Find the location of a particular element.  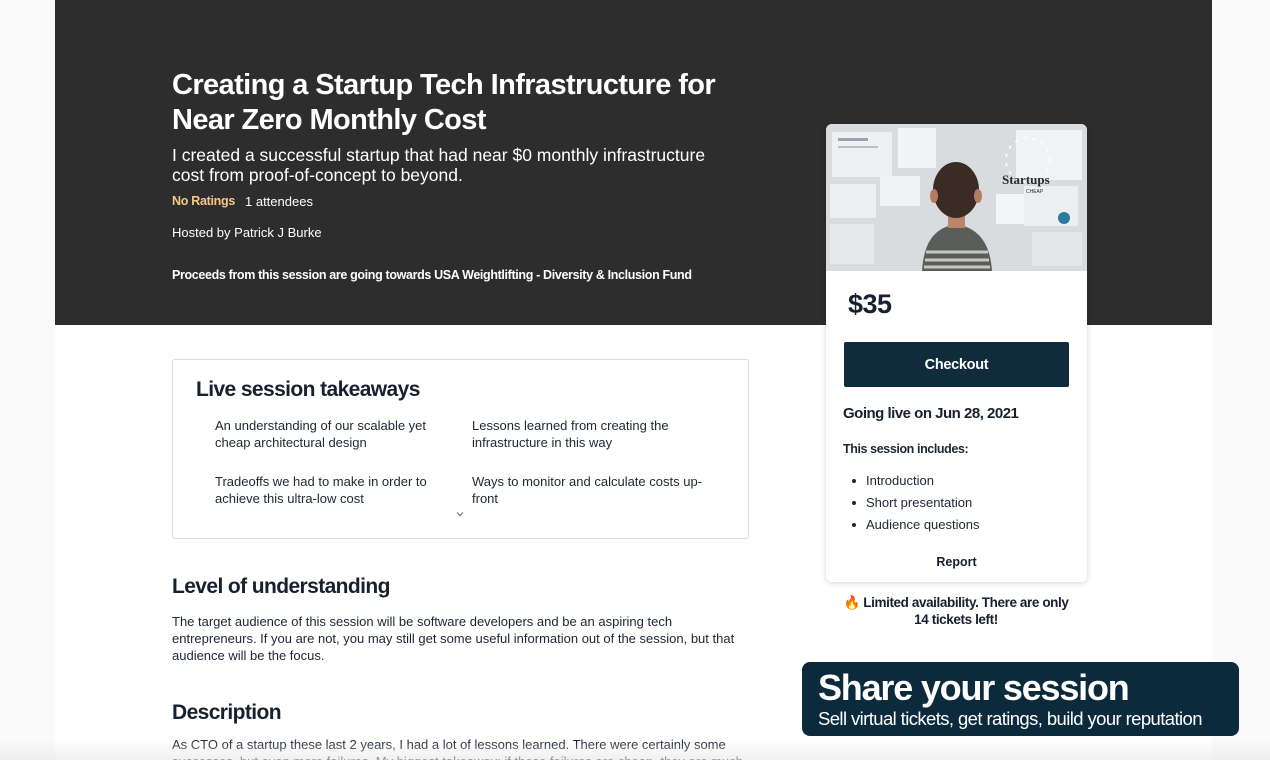

cover-image-sublabel: CHEAP is located at coordinates (1035, 192).